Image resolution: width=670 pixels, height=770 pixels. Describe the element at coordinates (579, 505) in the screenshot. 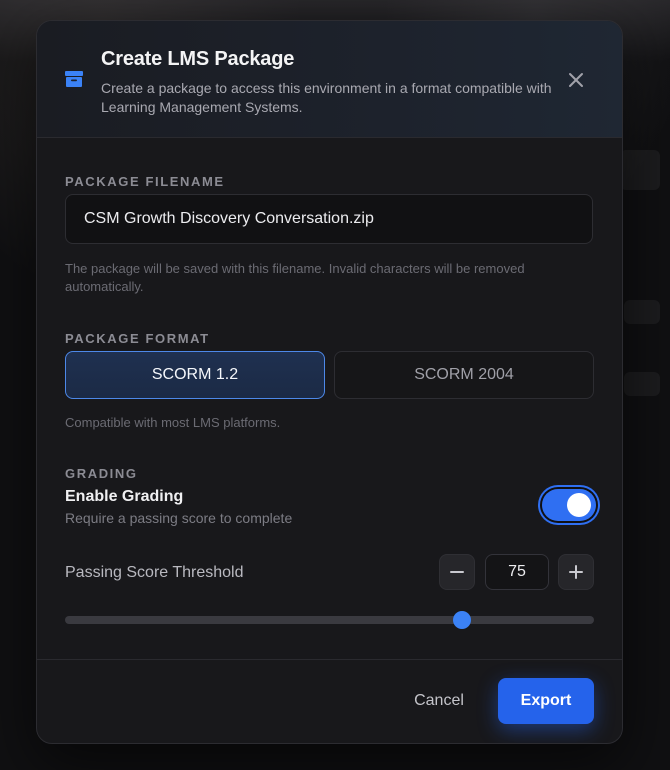

I see `toggle-knob` at that location.